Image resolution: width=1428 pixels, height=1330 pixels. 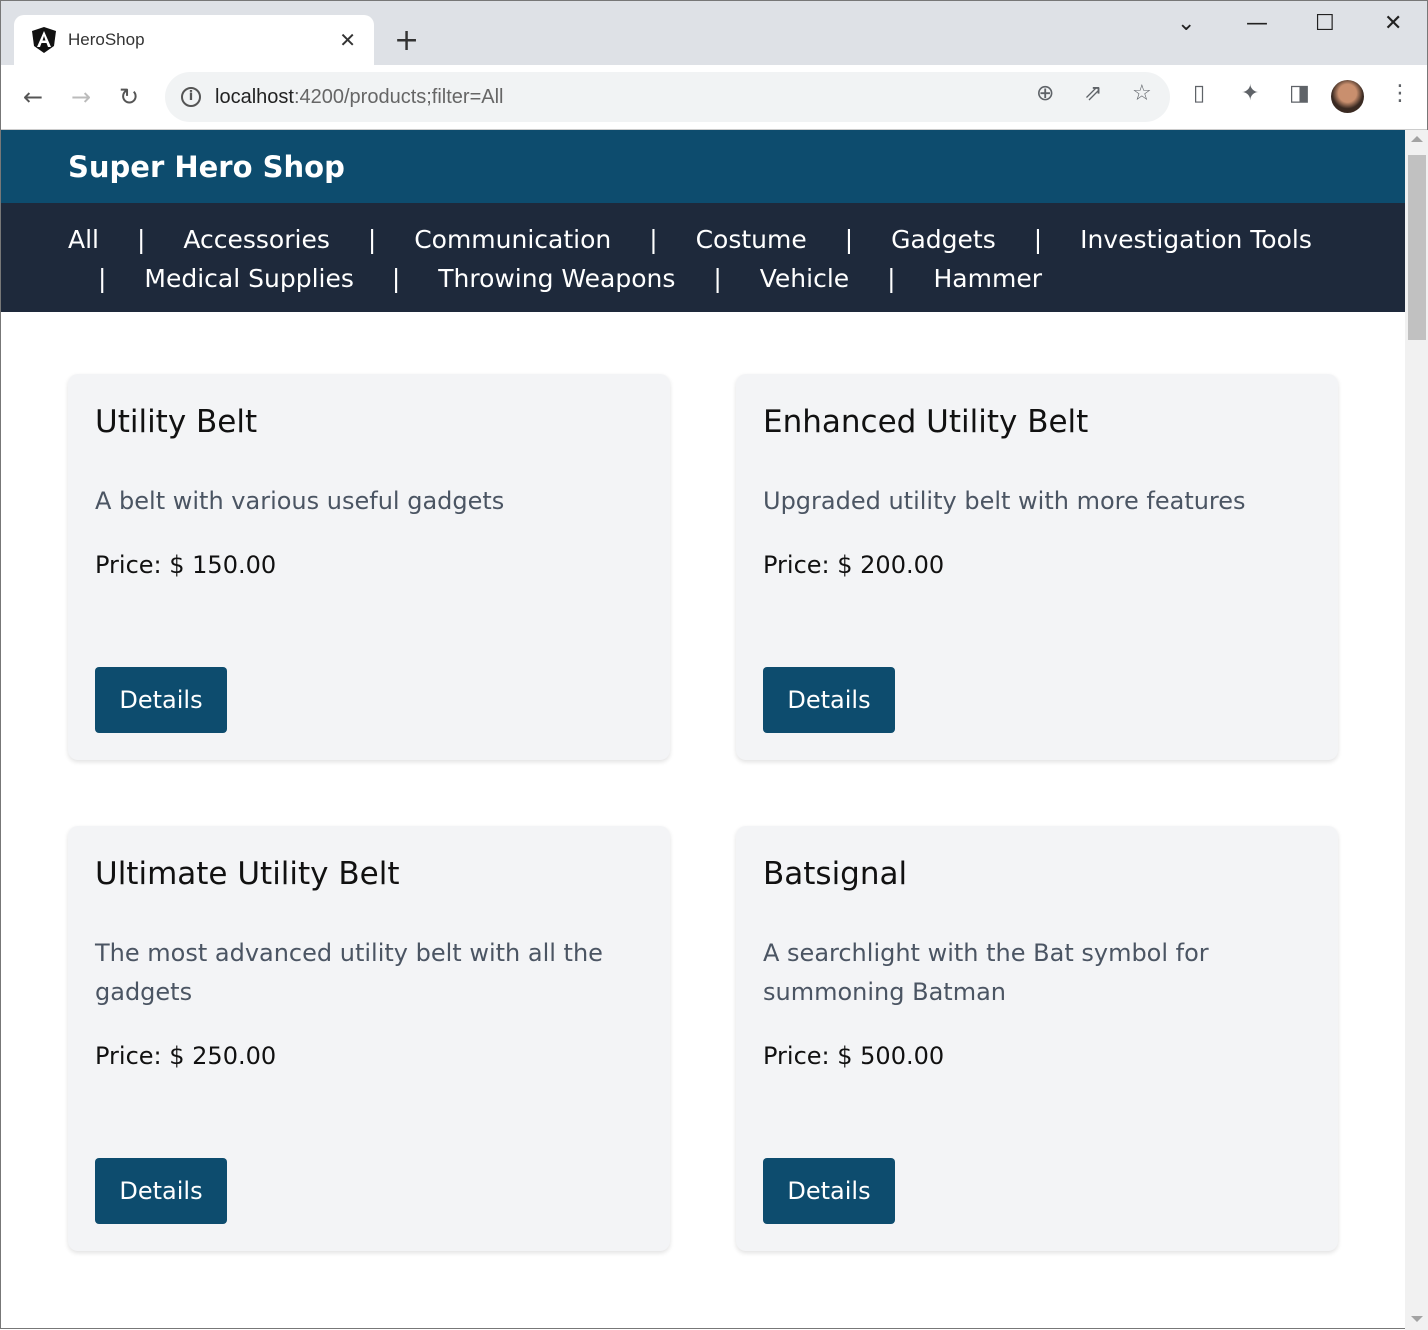 I want to click on product-name: Ultimate Utility Belt, so click(x=247, y=874).